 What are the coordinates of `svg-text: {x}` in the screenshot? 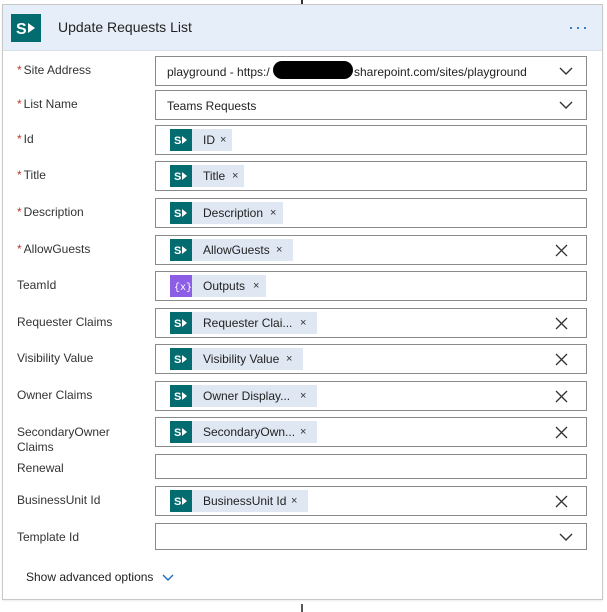 It's located at (183, 288).